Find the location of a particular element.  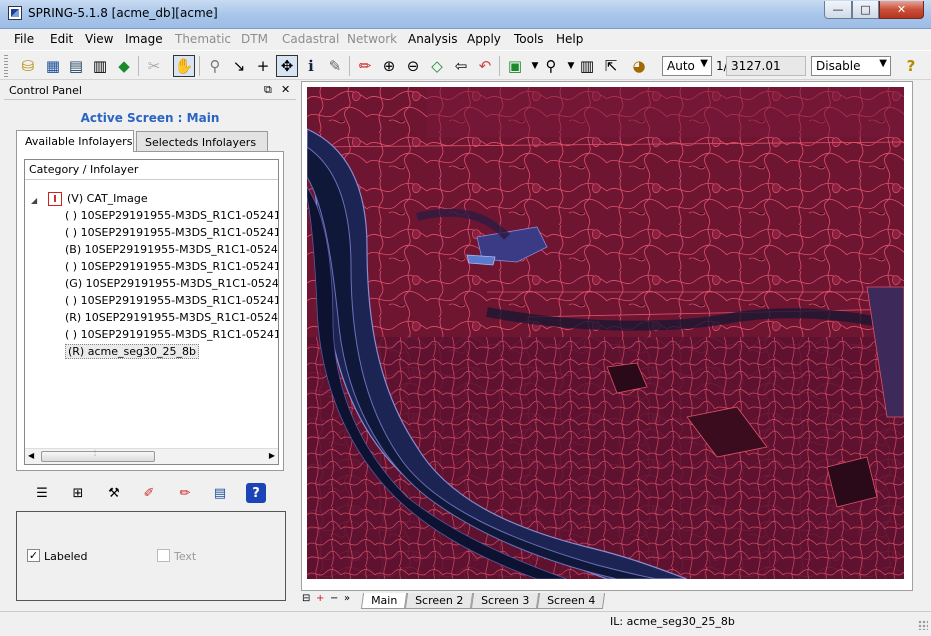

back-icon: ⇦ is located at coordinates (461, 66).